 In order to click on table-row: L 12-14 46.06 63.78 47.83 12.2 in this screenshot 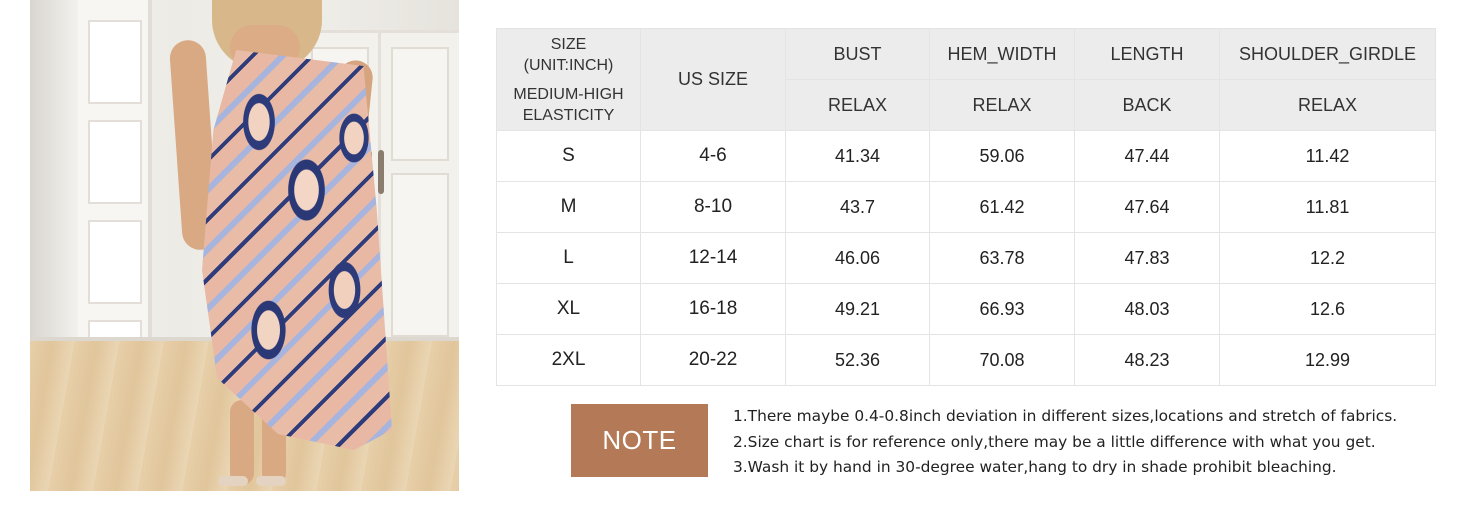, I will do `click(966, 258)`.